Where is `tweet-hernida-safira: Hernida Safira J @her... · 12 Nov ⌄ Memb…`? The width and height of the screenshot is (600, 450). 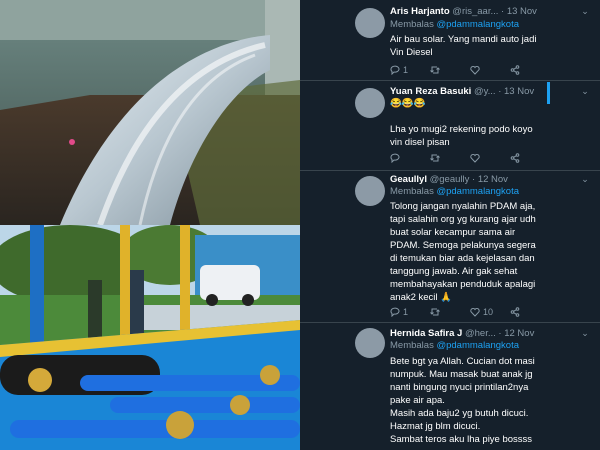
tweet-hernida-safira: Hernida Safira J @her... · 12 Nov ⌄ Memb… is located at coordinates (450, 386).